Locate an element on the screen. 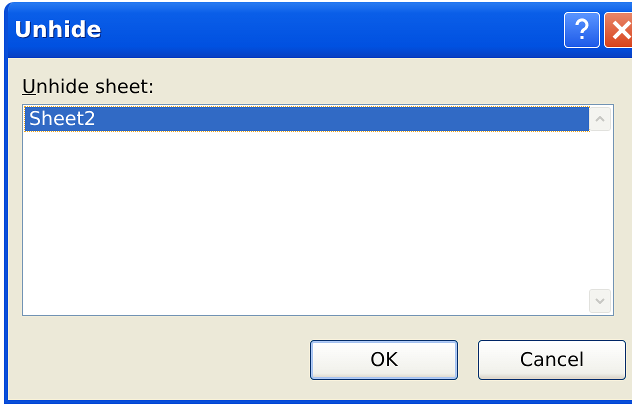 The image size is (632, 406). window-title: Unhide is located at coordinates (58, 30).